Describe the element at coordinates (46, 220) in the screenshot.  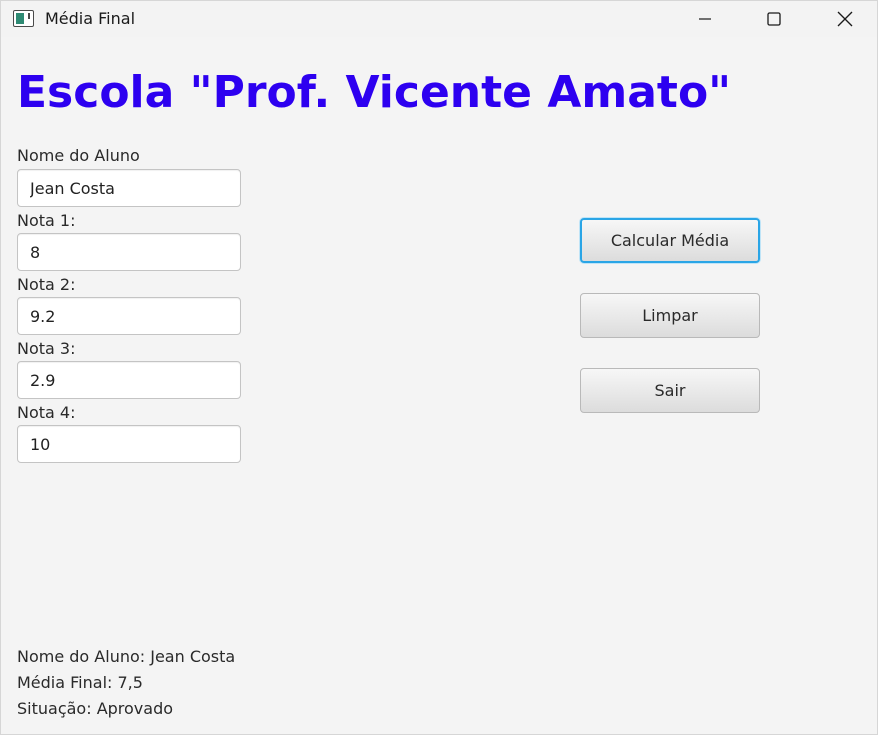
I see `nota1-label: Nota 1:` at that location.